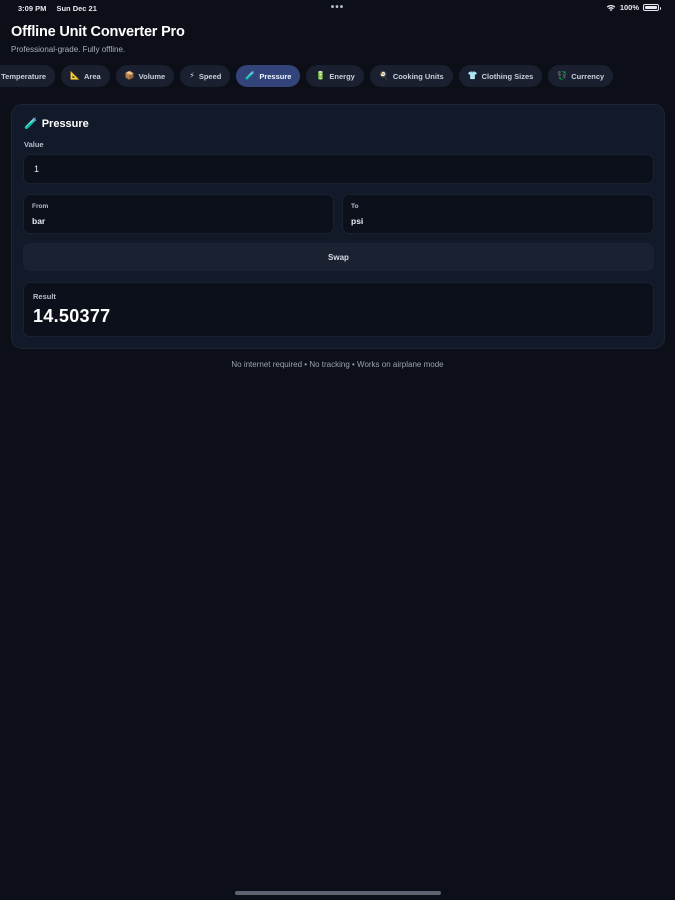  I want to click on result-value: 14.50377, so click(72, 316).